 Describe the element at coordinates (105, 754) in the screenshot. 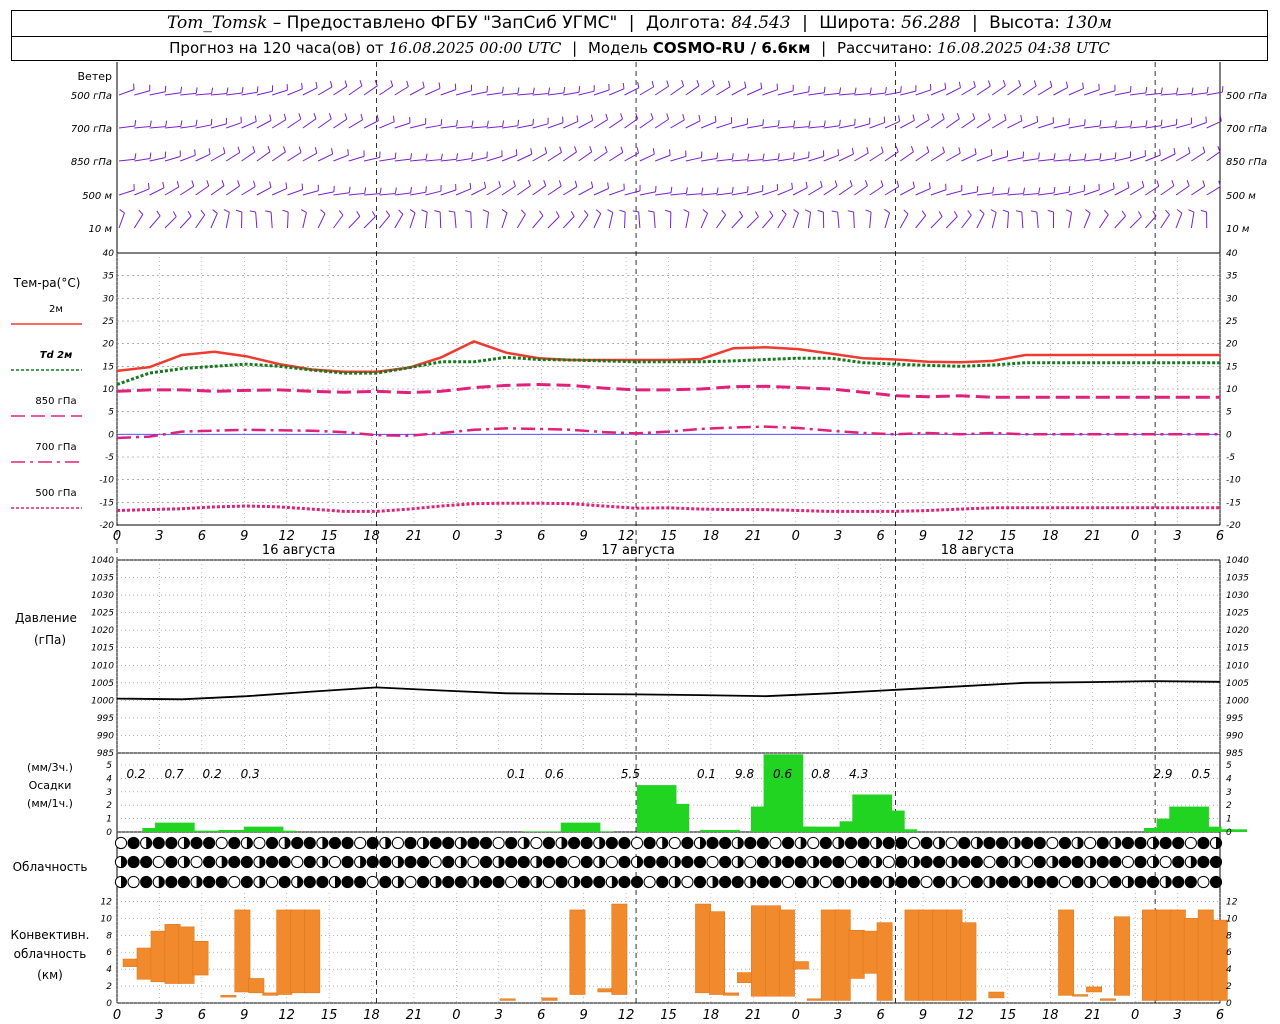

I see `pressure-tick-left: 985` at that location.